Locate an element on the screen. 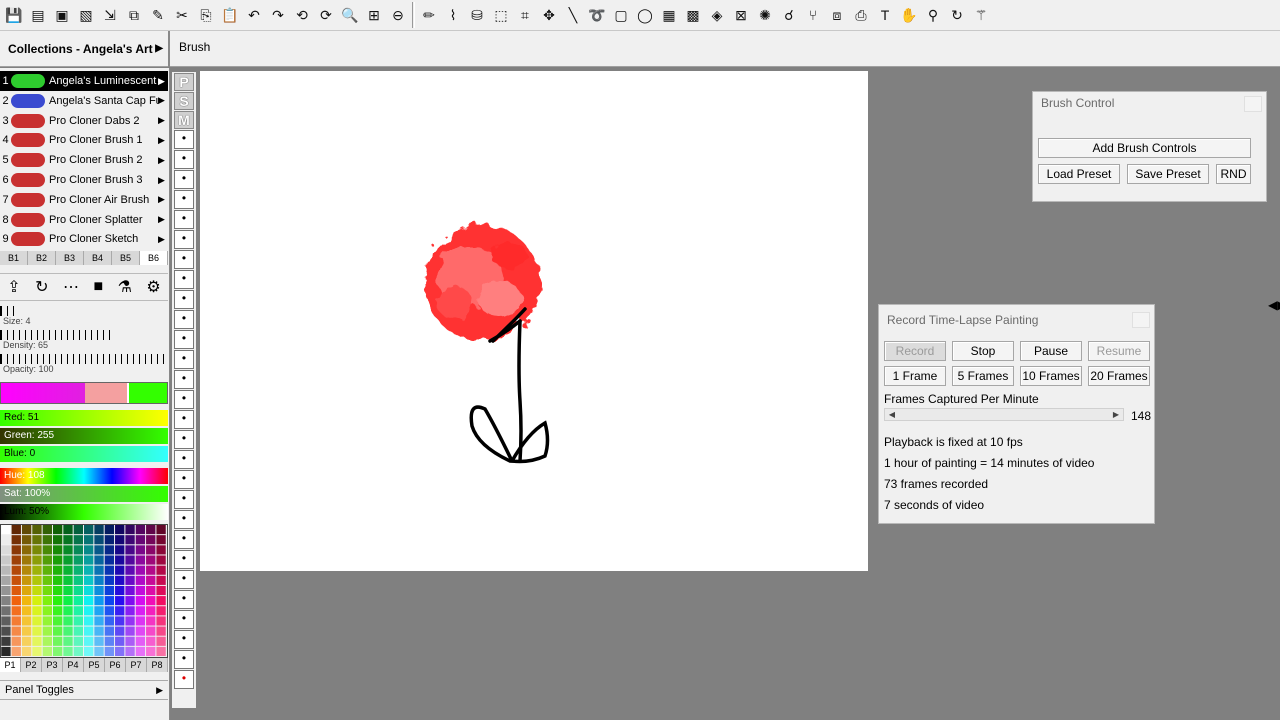 Image resolution: width=1280 pixels, height=720 pixels. bottle-icon: ⚗ is located at coordinates (125, 287).